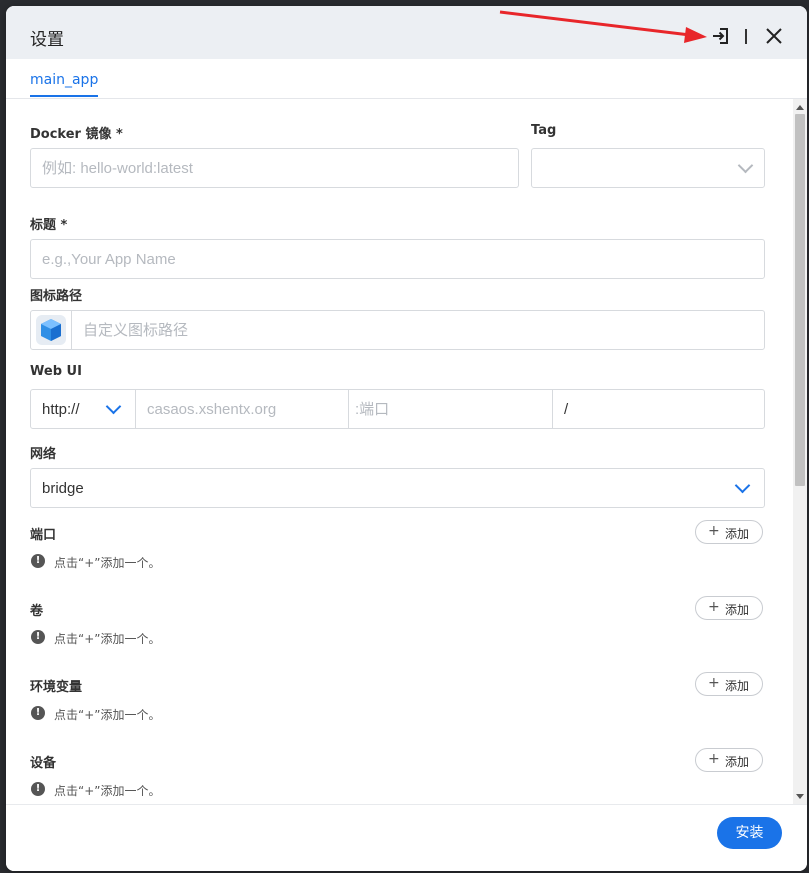 The height and width of the screenshot is (873, 809). Describe the element at coordinates (800, 107) in the screenshot. I see `scroll-up-arrow-icon` at that location.